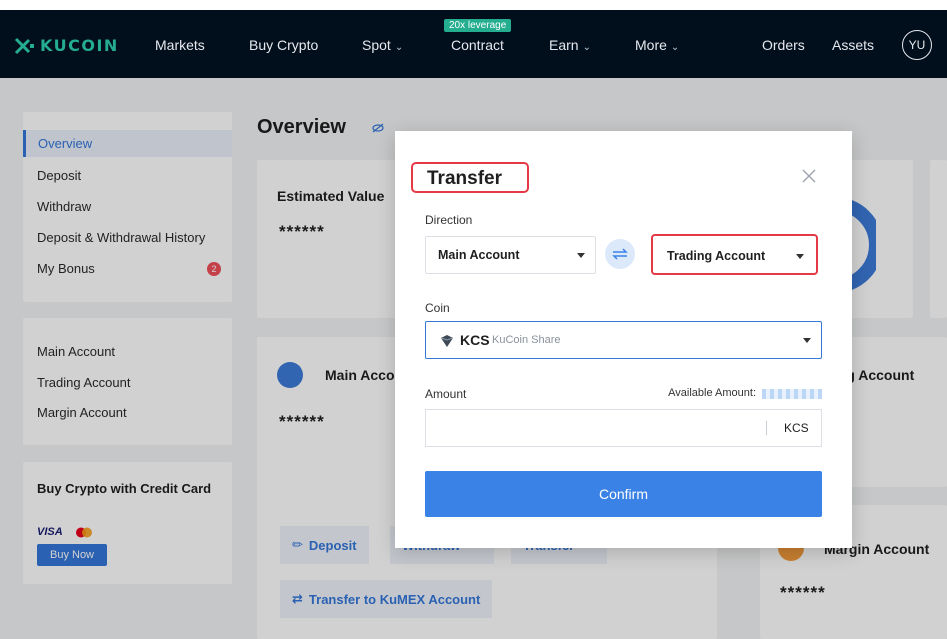 Image resolution: width=947 pixels, height=639 pixels. I want to click on close-icon, so click(809, 176).